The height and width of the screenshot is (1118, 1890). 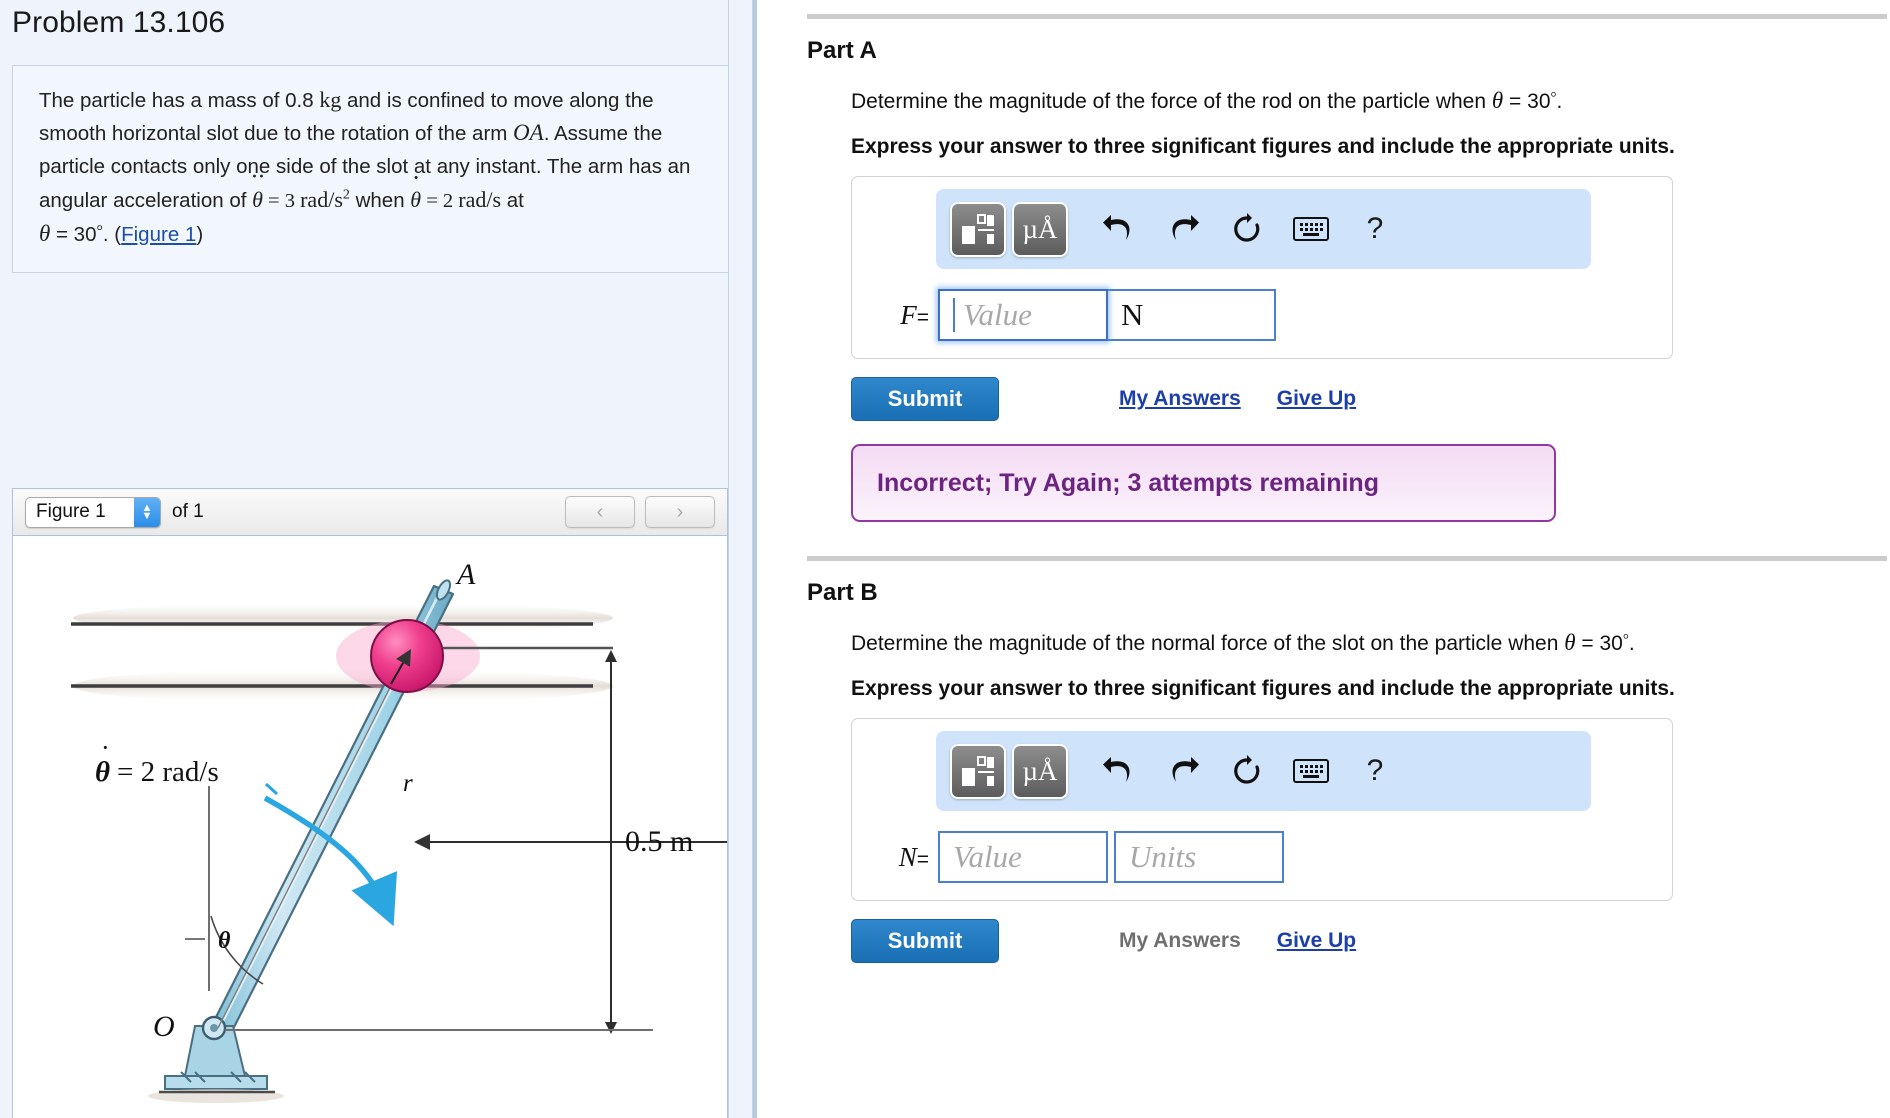 What do you see at coordinates (680, 512) in the screenshot?
I see `figure-next-button: ›` at bounding box center [680, 512].